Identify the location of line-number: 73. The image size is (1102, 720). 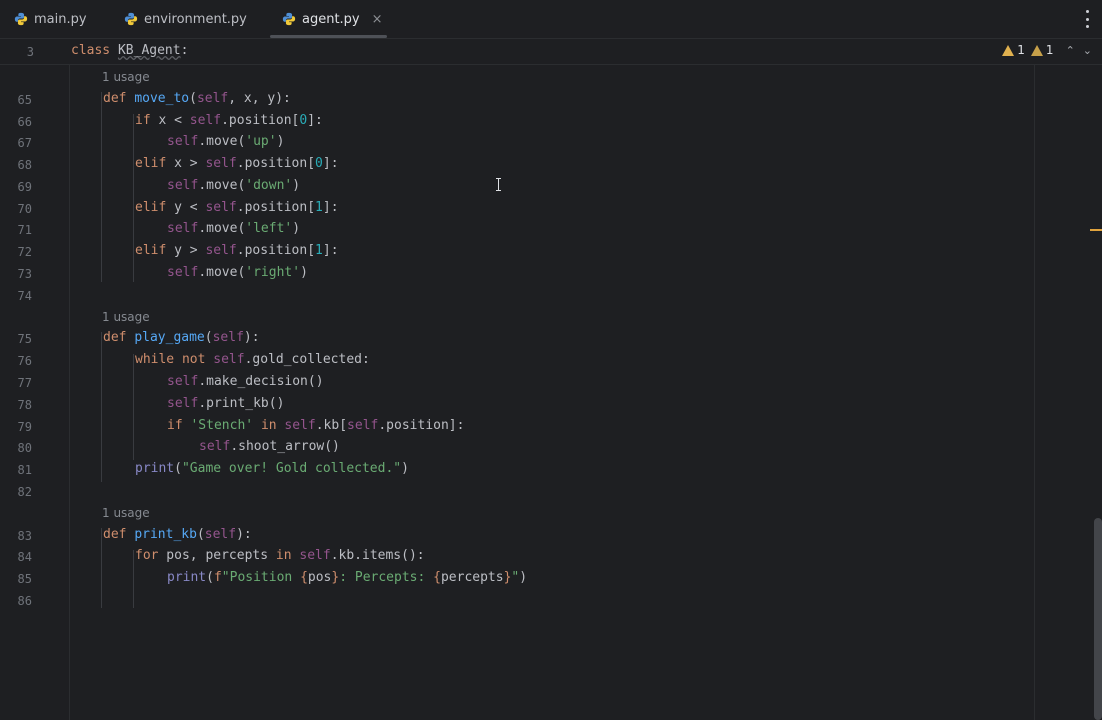
(24, 274).